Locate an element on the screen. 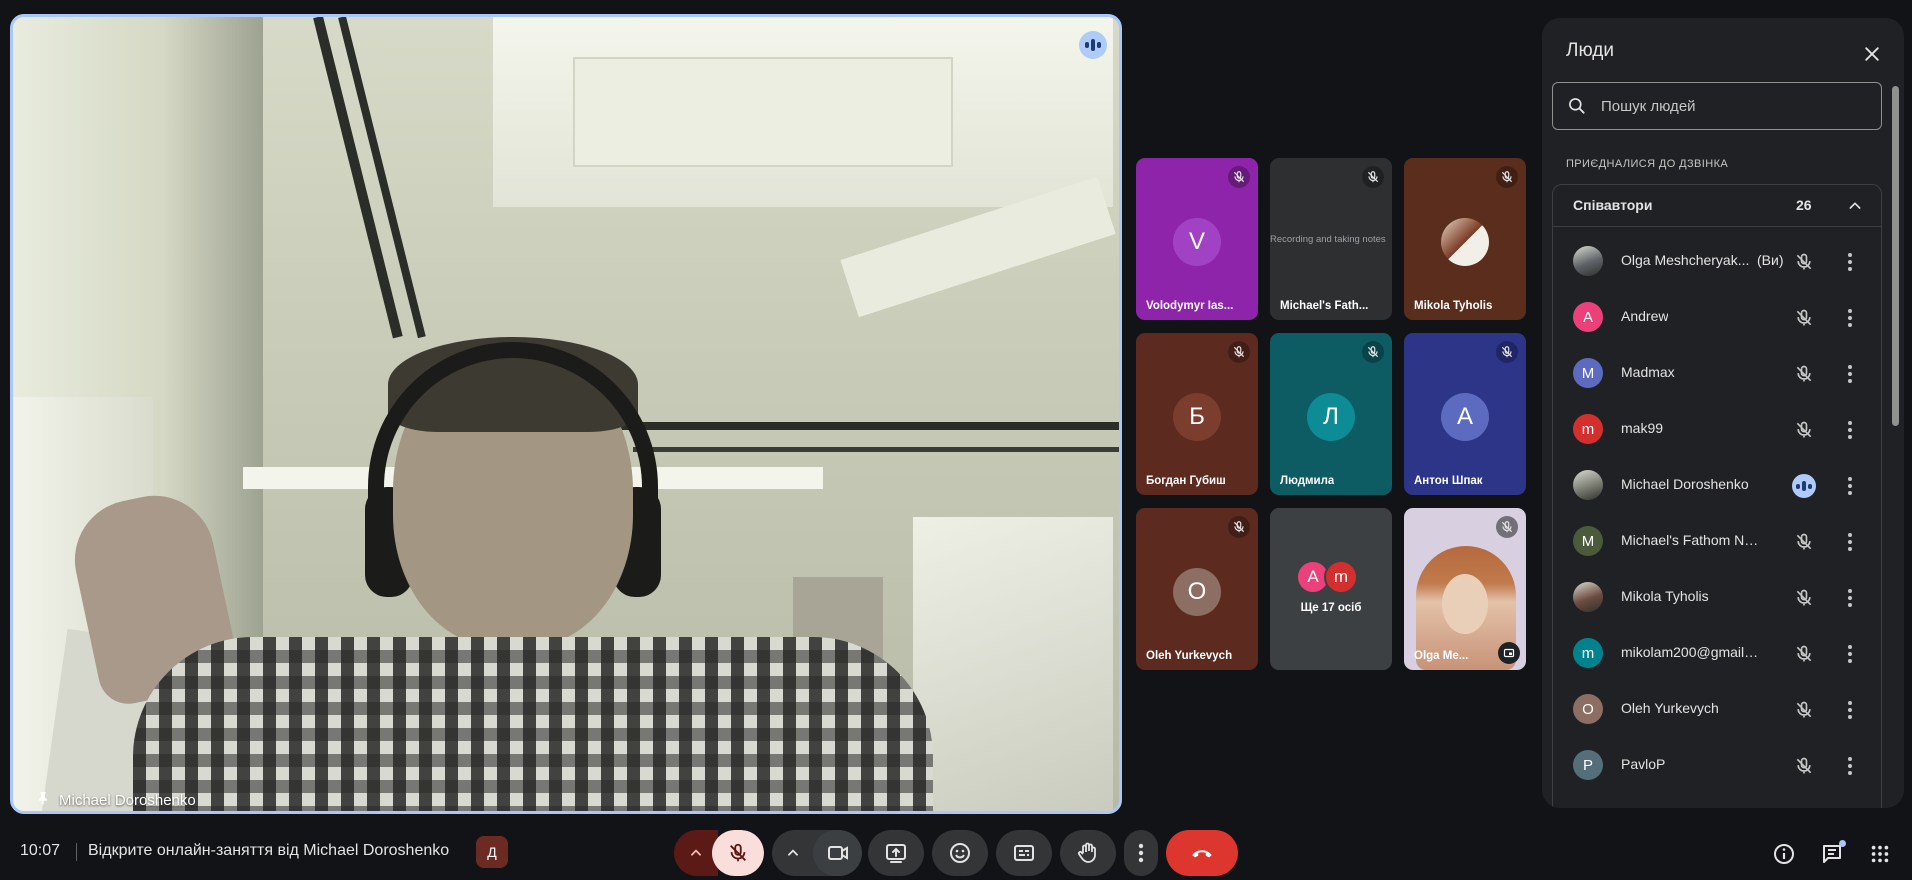 This screenshot has height=880, width=1912. people-search-box is located at coordinates (1717, 106).